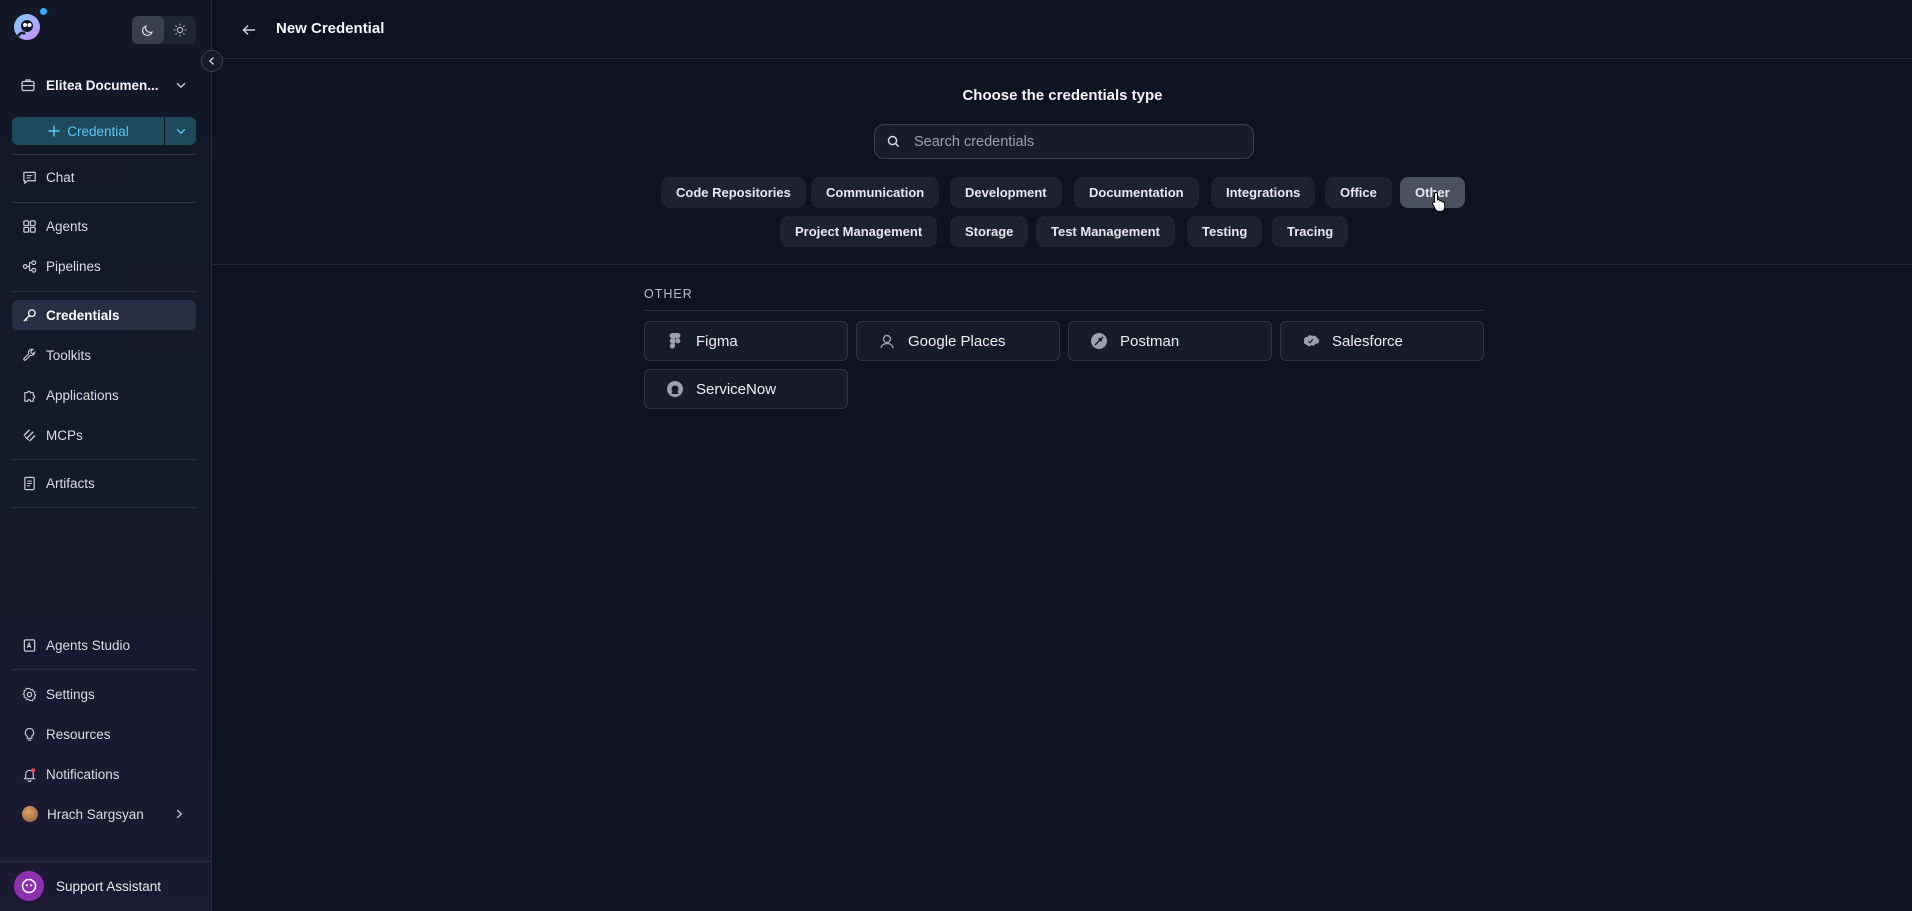 This screenshot has width=1912, height=911. What do you see at coordinates (95, 814) in the screenshot?
I see `user-name: Hrach Sargsyan` at bounding box center [95, 814].